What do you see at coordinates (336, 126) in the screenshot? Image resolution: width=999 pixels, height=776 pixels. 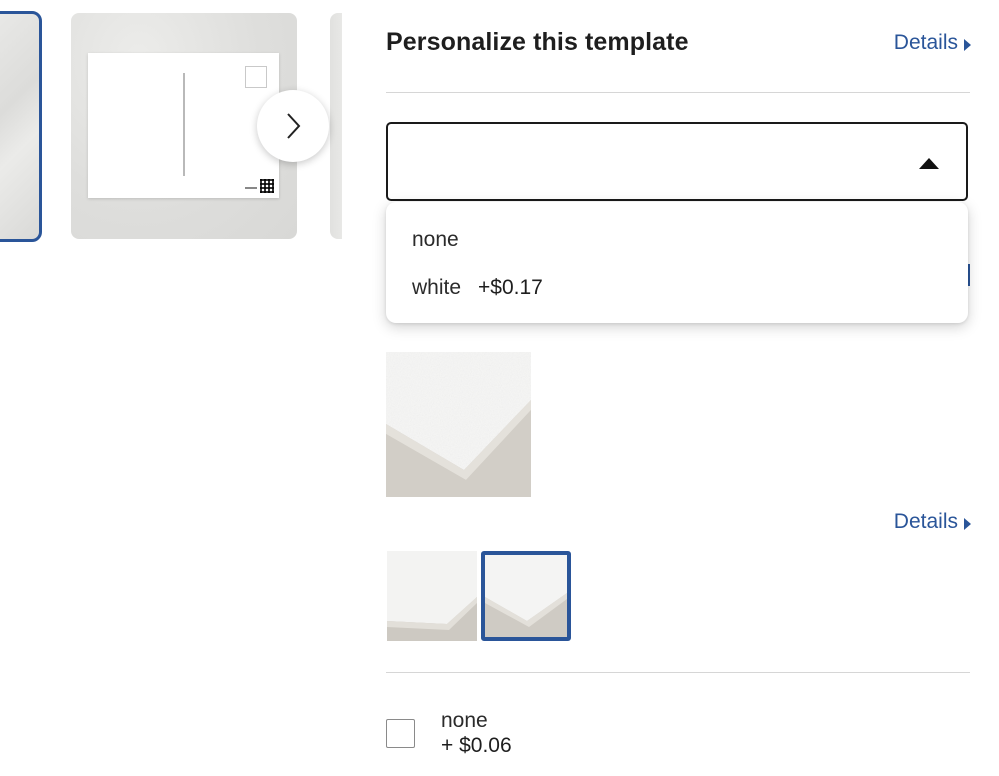 I see `carousel-thumbnail-next` at bounding box center [336, 126].